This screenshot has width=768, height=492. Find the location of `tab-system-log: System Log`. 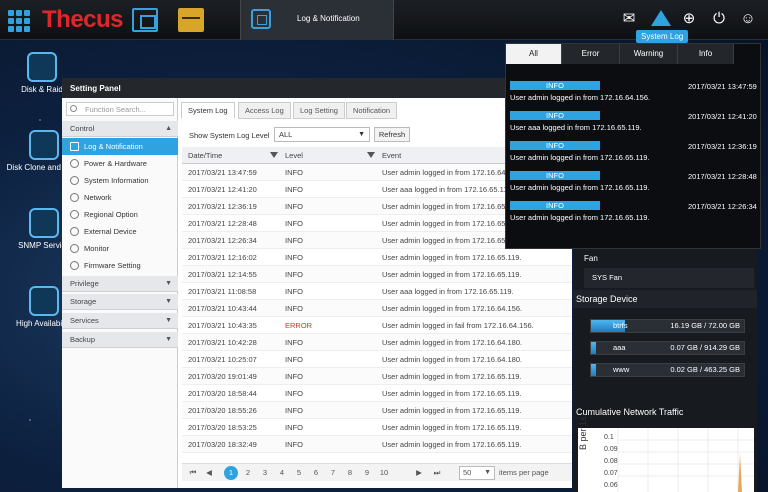

tab-system-log: System Log is located at coordinates (208, 110).